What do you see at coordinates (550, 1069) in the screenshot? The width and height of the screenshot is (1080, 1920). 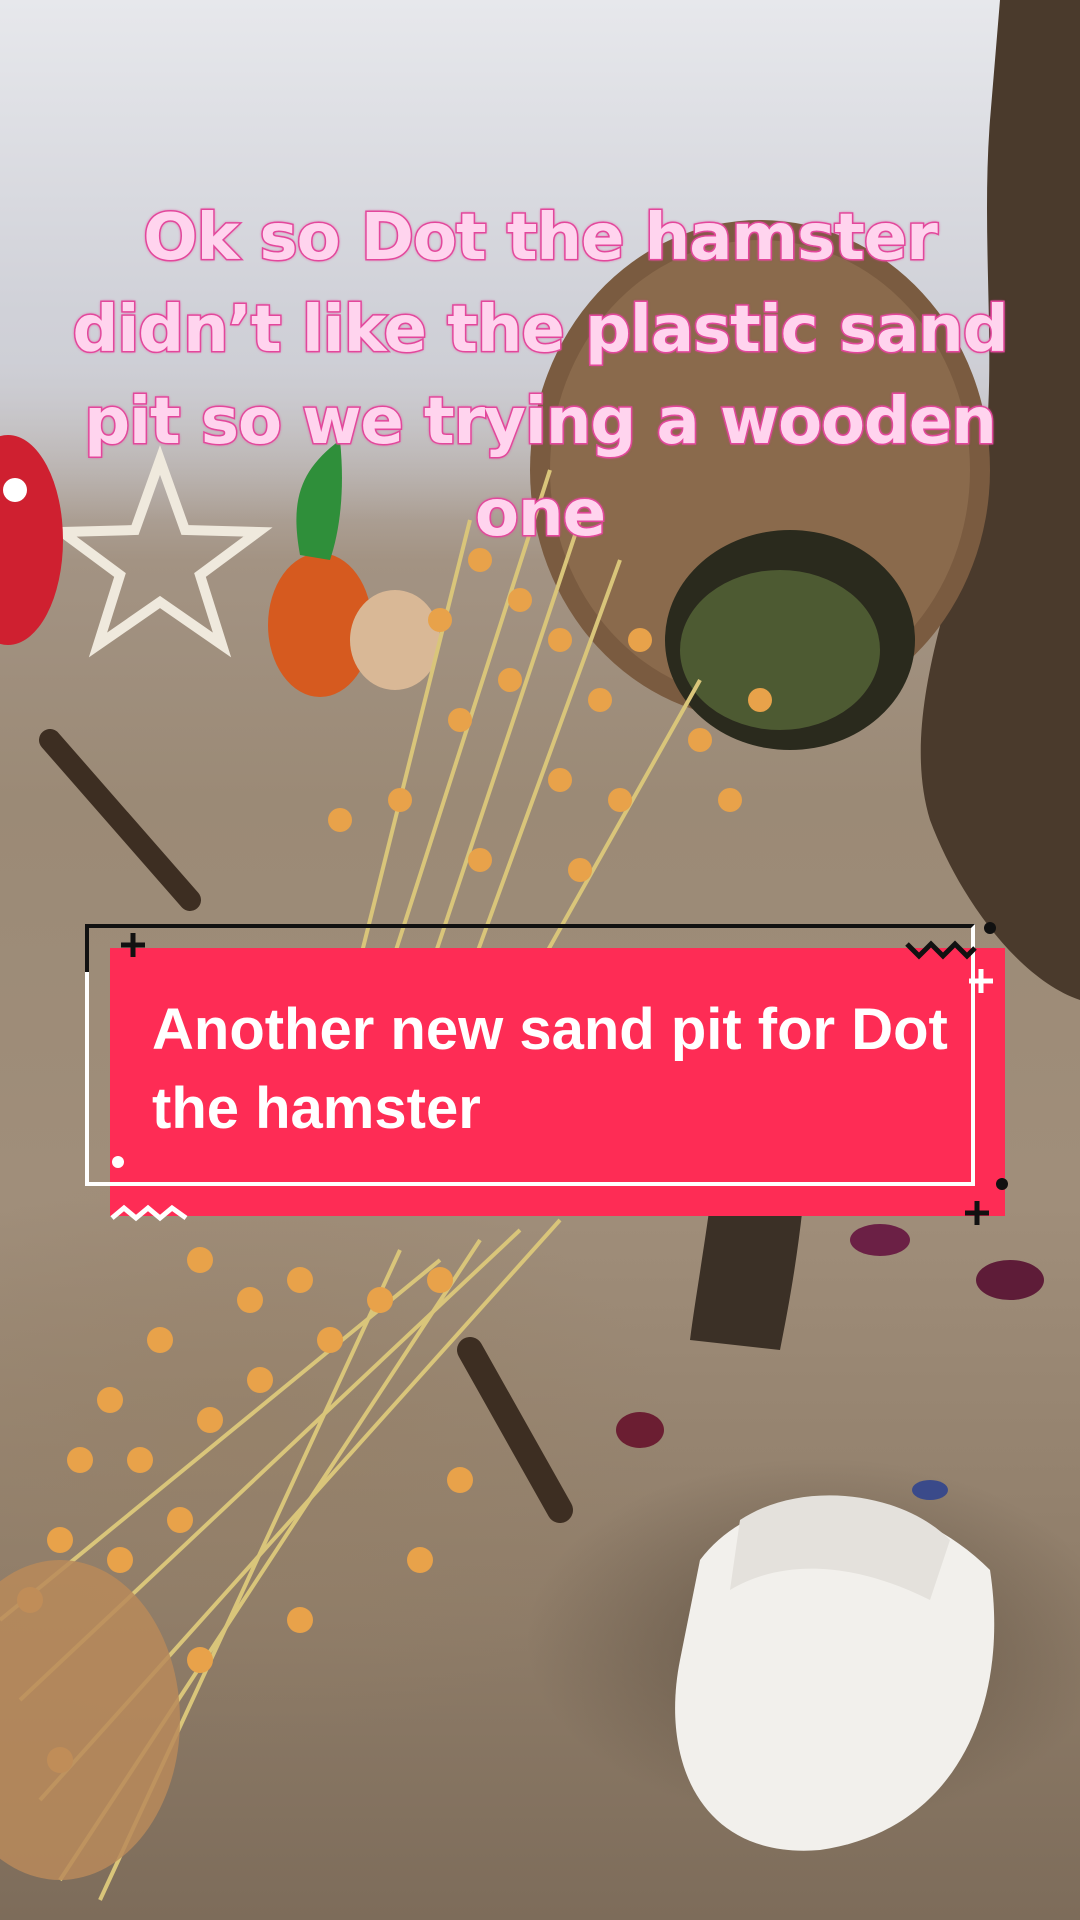 I see `title-banner-text: Another new sand pit for Dot the hamster` at bounding box center [550, 1069].